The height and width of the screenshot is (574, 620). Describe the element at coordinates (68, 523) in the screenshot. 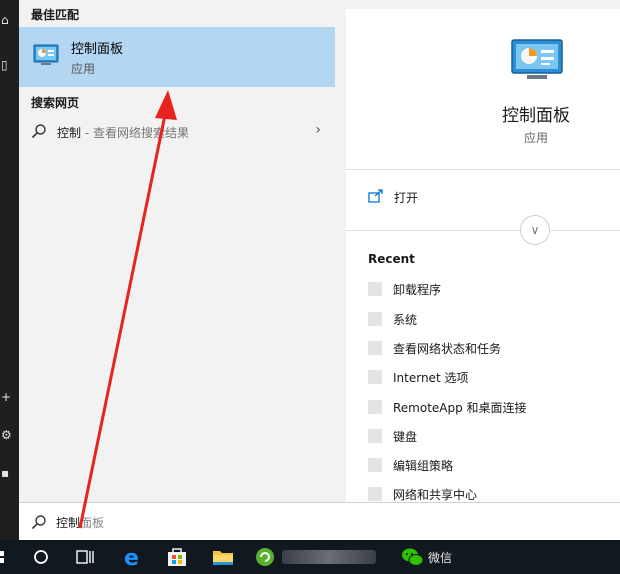

I see `search-typed-text: 控制` at that location.